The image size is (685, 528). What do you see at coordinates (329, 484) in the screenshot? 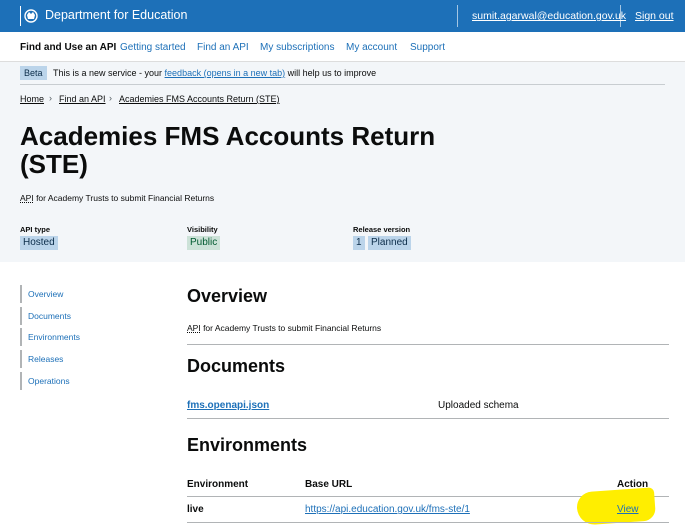
I see `column-header-base-url: Base URL` at bounding box center [329, 484].